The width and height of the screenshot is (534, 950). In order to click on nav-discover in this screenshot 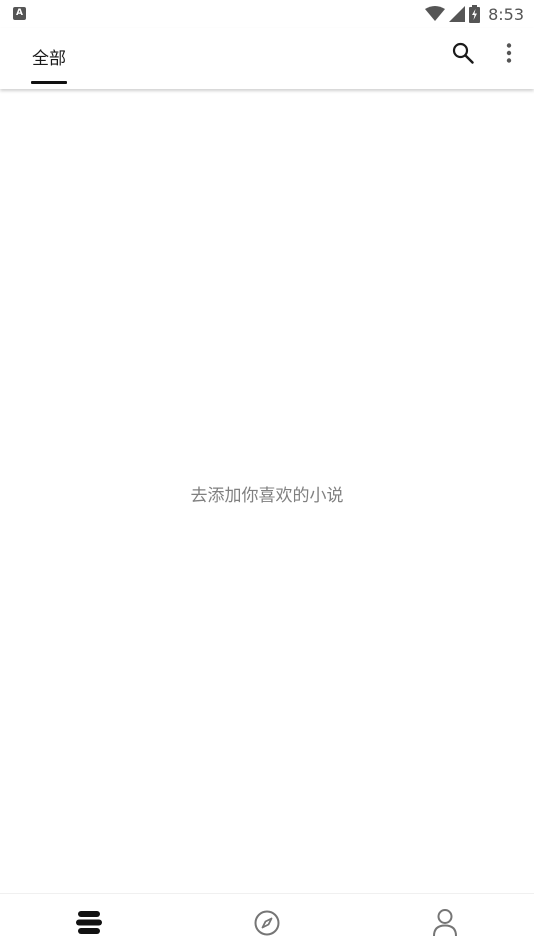, I will do `click(267, 922)`.